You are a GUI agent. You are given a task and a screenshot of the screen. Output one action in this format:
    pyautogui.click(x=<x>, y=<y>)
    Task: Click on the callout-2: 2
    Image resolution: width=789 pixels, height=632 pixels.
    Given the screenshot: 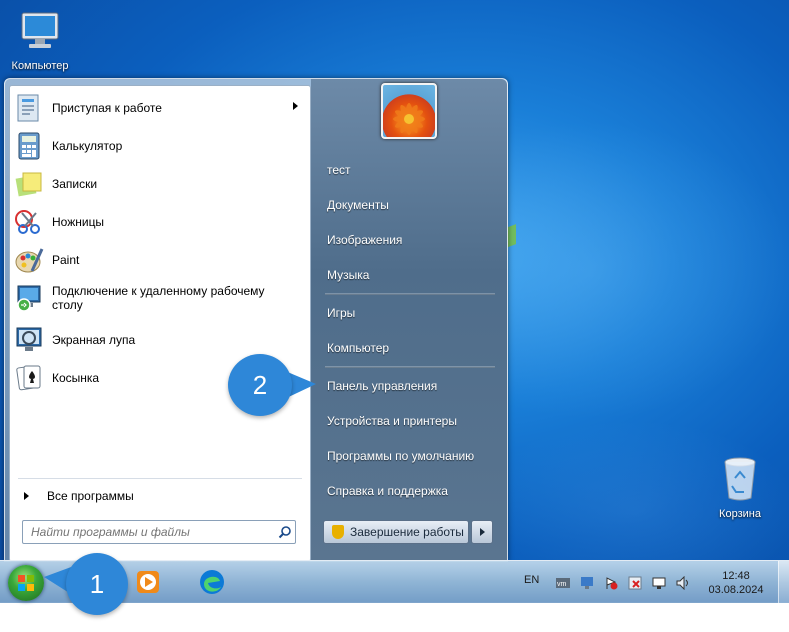 What is the action you would take?
    pyautogui.click(x=275, y=386)
    